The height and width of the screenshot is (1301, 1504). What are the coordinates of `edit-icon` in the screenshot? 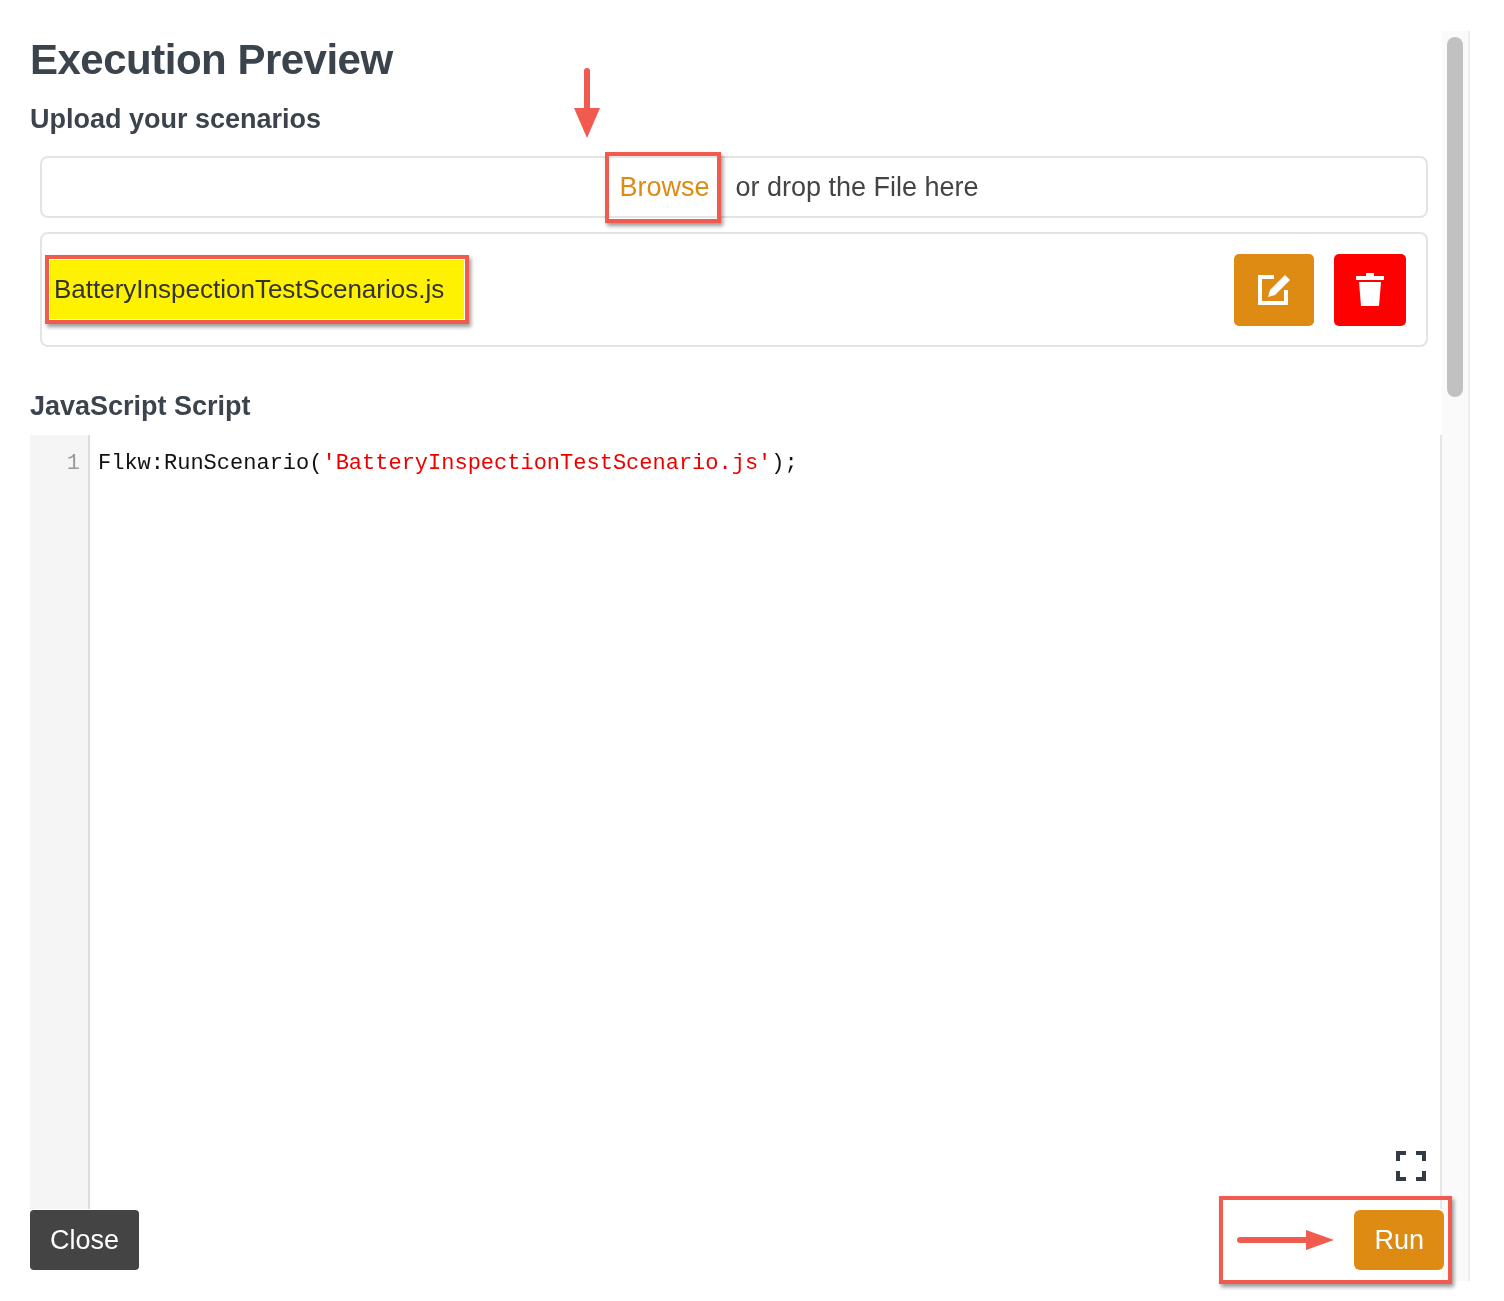 It's located at (1274, 289).